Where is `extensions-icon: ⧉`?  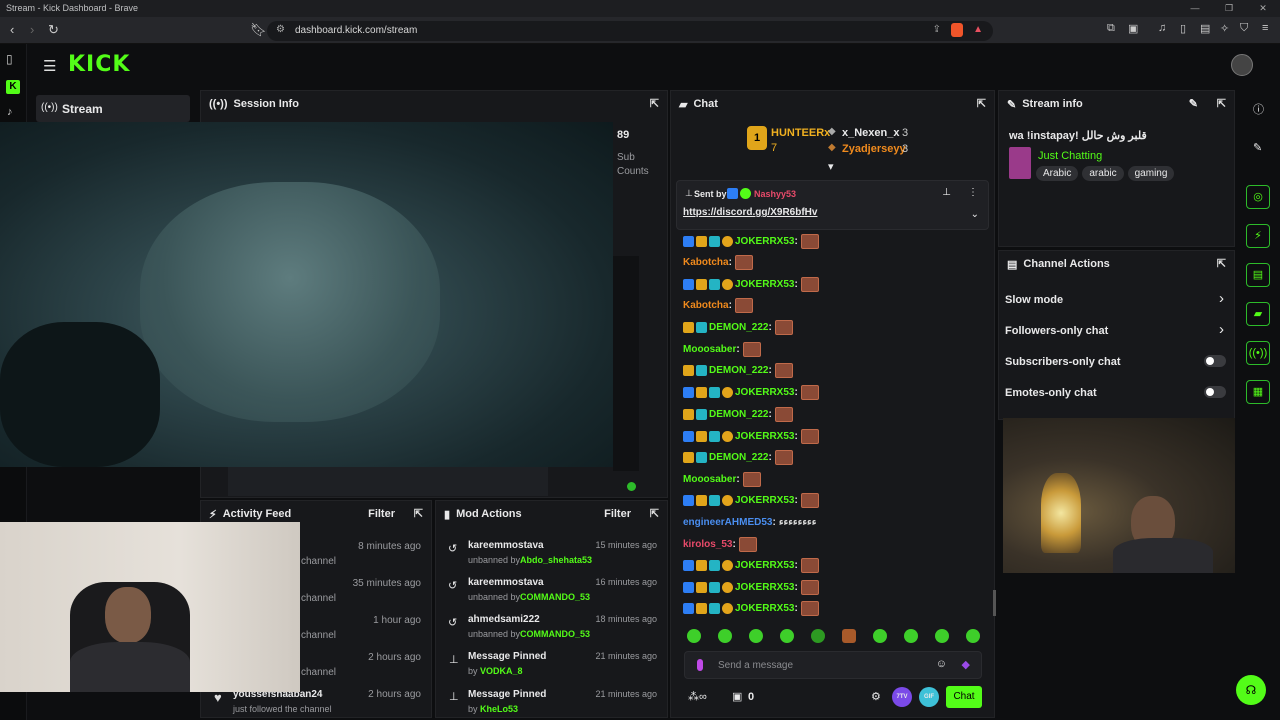
extensions-icon: ⧉ is located at coordinates (1111, 28).